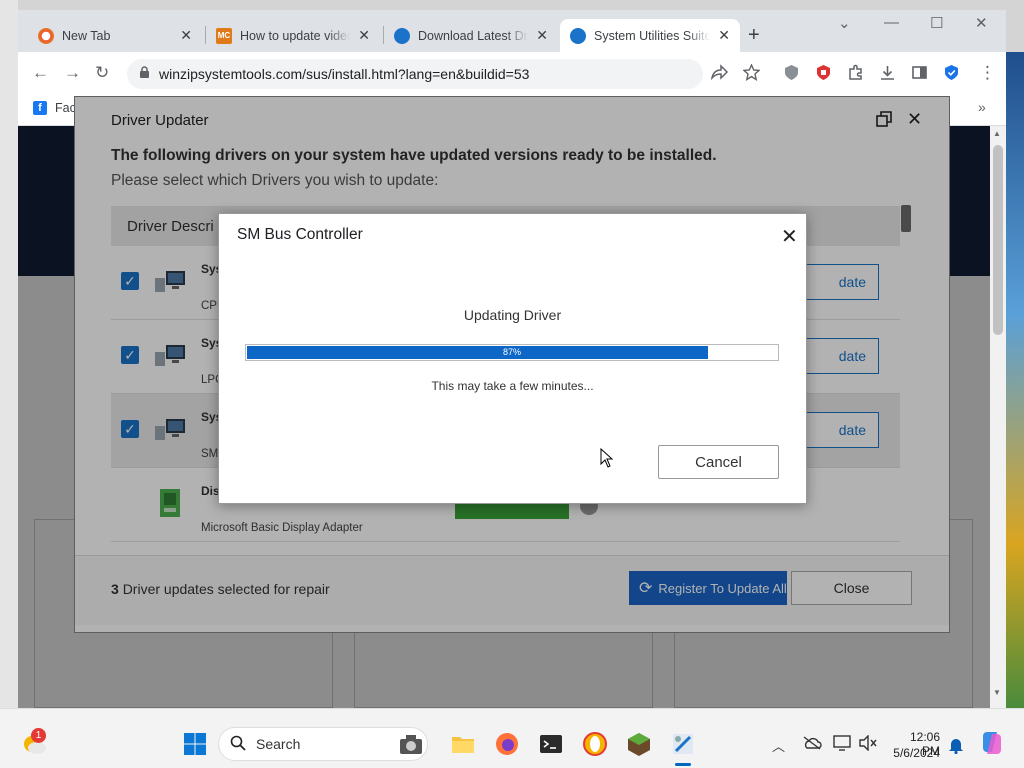  Describe the element at coordinates (507, 744) in the screenshot. I see `firefox-icon` at that location.